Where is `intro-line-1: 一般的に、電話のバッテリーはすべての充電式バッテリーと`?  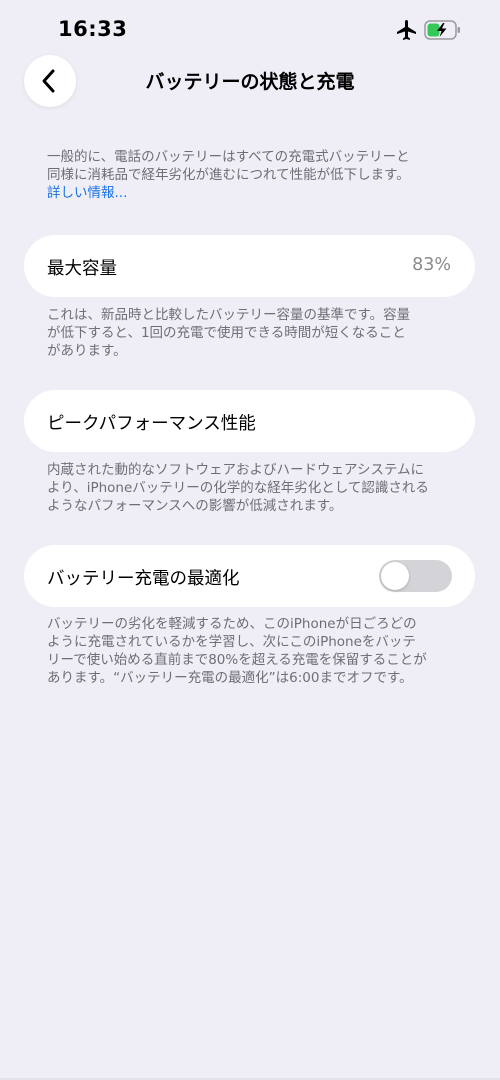 intro-line-1: 一般的に、電話のバッテリーはすべての充電式バッテリーと is located at coordinates (228, 157).